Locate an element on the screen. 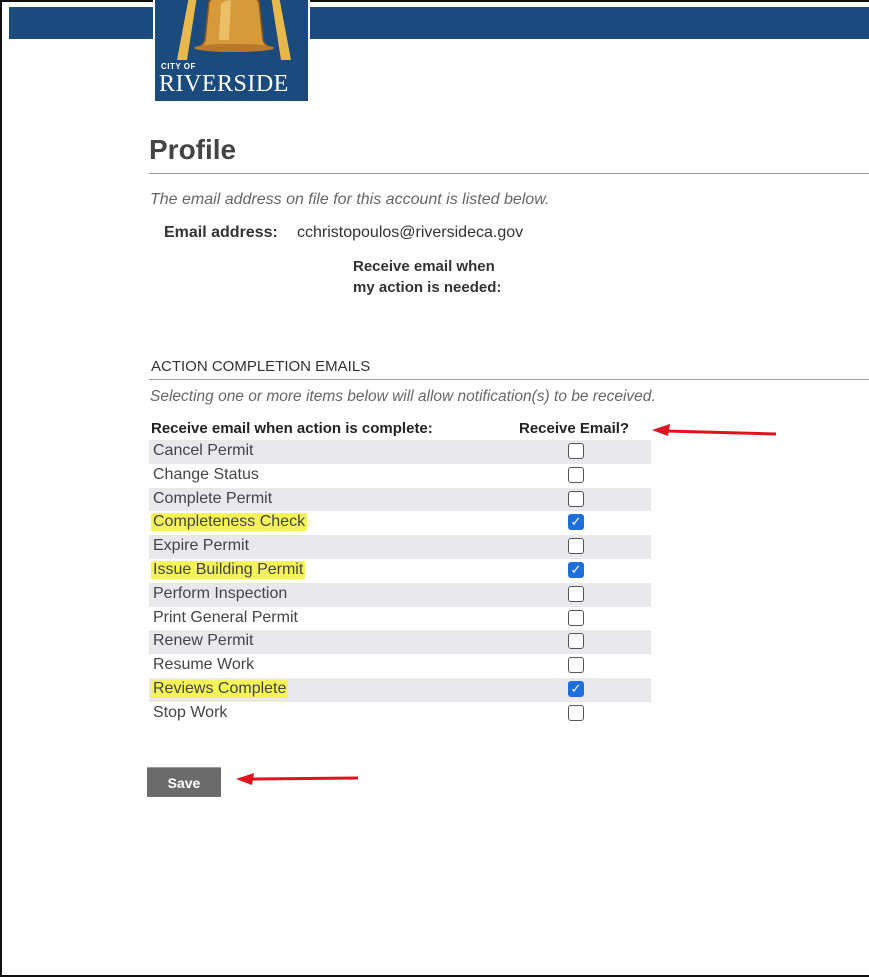  action-label: Expire Permit is located at coordinates (201, 546).